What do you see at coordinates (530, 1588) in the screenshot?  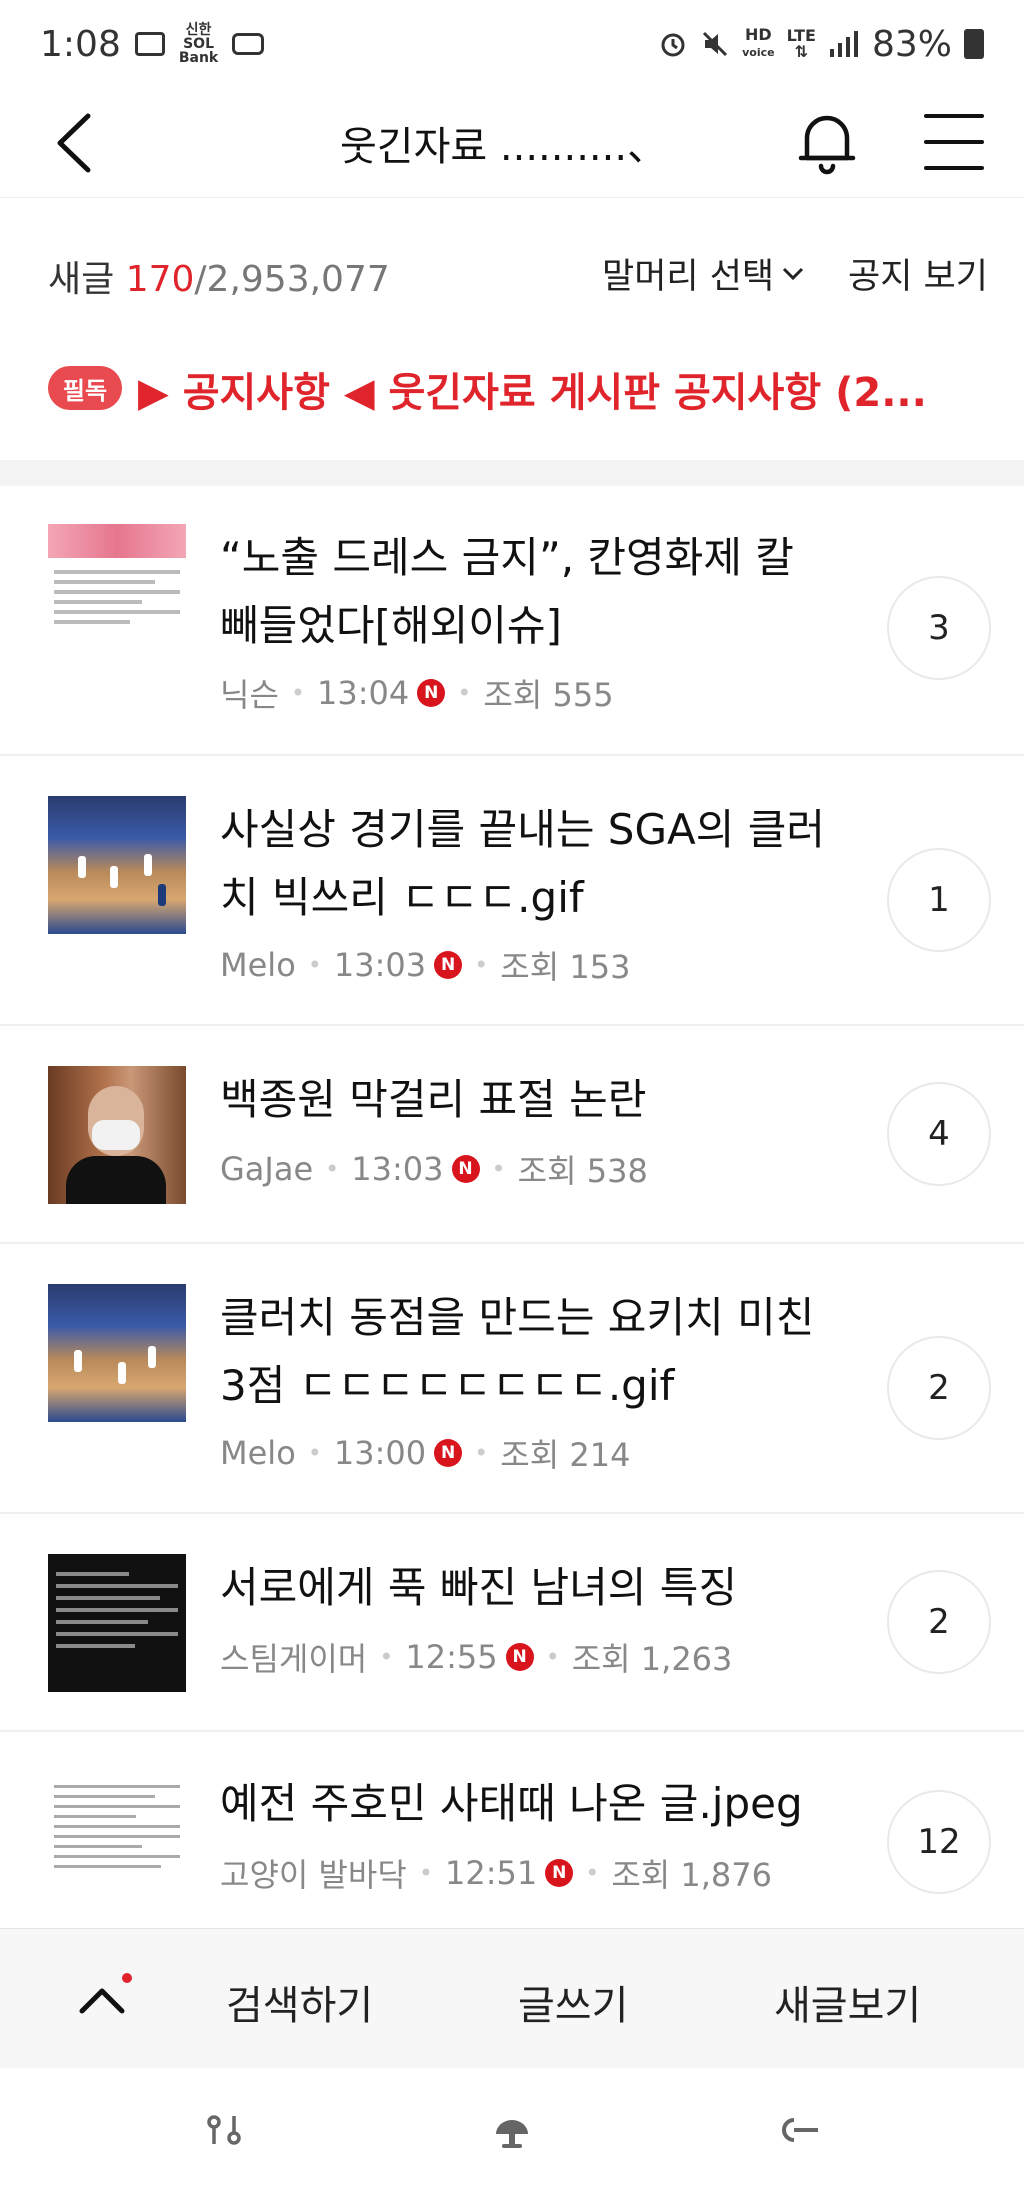 I see `post-title: 서로에게 푹 빠진 남녀의 특징` at bounding box center [530, 1588].